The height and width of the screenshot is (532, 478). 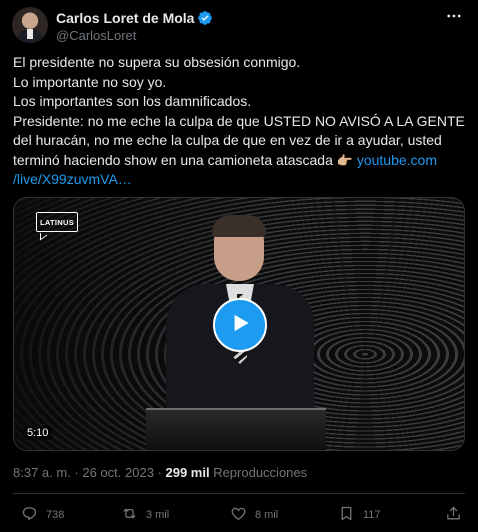 What do you see at coordinates (89, 472) in the screenshot?
I see `tweet-timestamp: 8:37 a. m. · 26 oct. 2023 ·` at bounding box center [89, 472].